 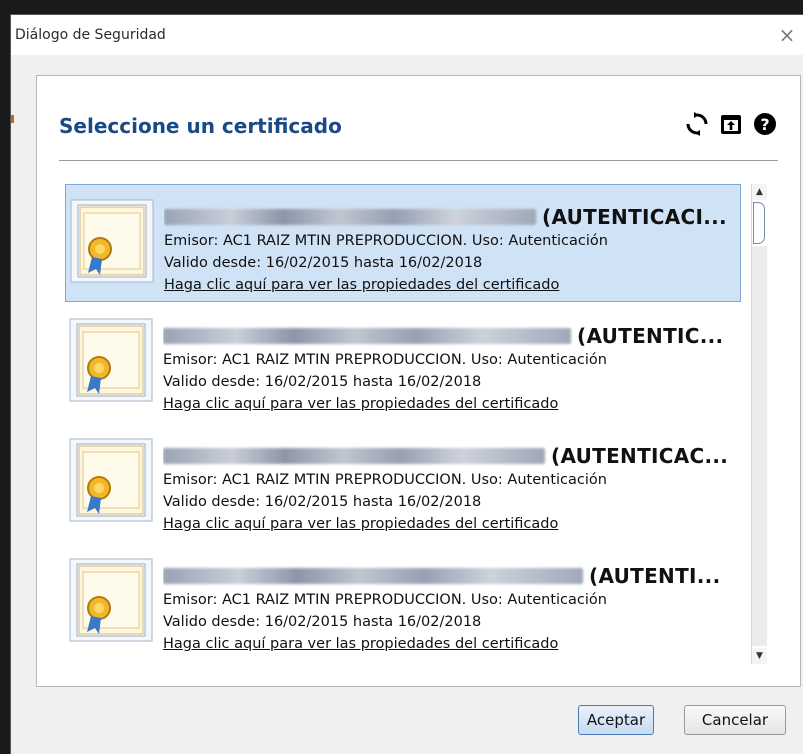 I want to click on accept-button: Aceptar, so click(x=616, y=720).